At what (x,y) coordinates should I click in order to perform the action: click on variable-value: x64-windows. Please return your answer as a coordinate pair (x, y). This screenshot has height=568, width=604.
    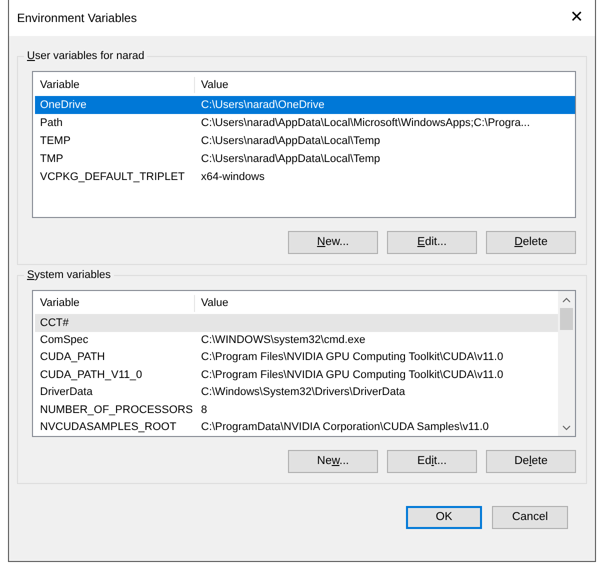
    Looking at the image, I should click on (232, 177).